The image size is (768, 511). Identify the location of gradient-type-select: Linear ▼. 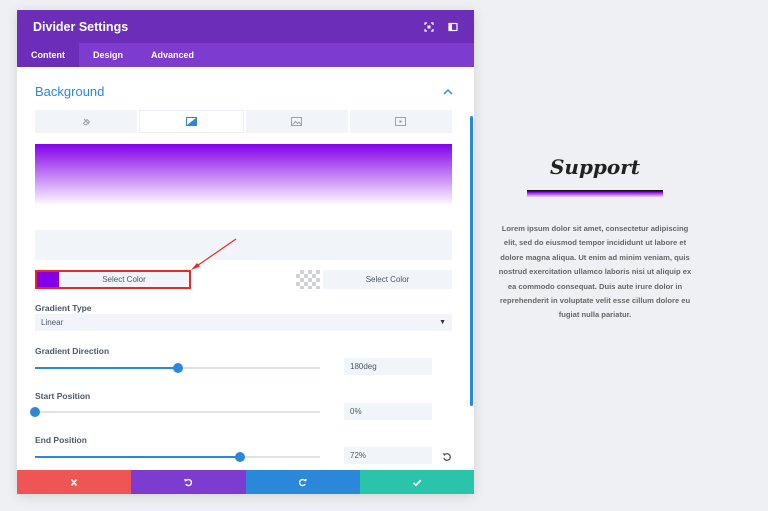
(243, 322).